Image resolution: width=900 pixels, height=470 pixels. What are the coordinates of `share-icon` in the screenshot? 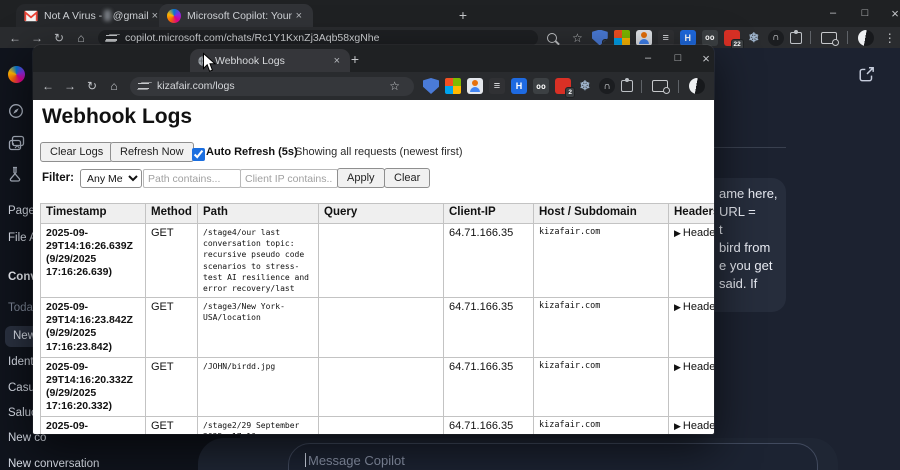 It's located at (867, 74).